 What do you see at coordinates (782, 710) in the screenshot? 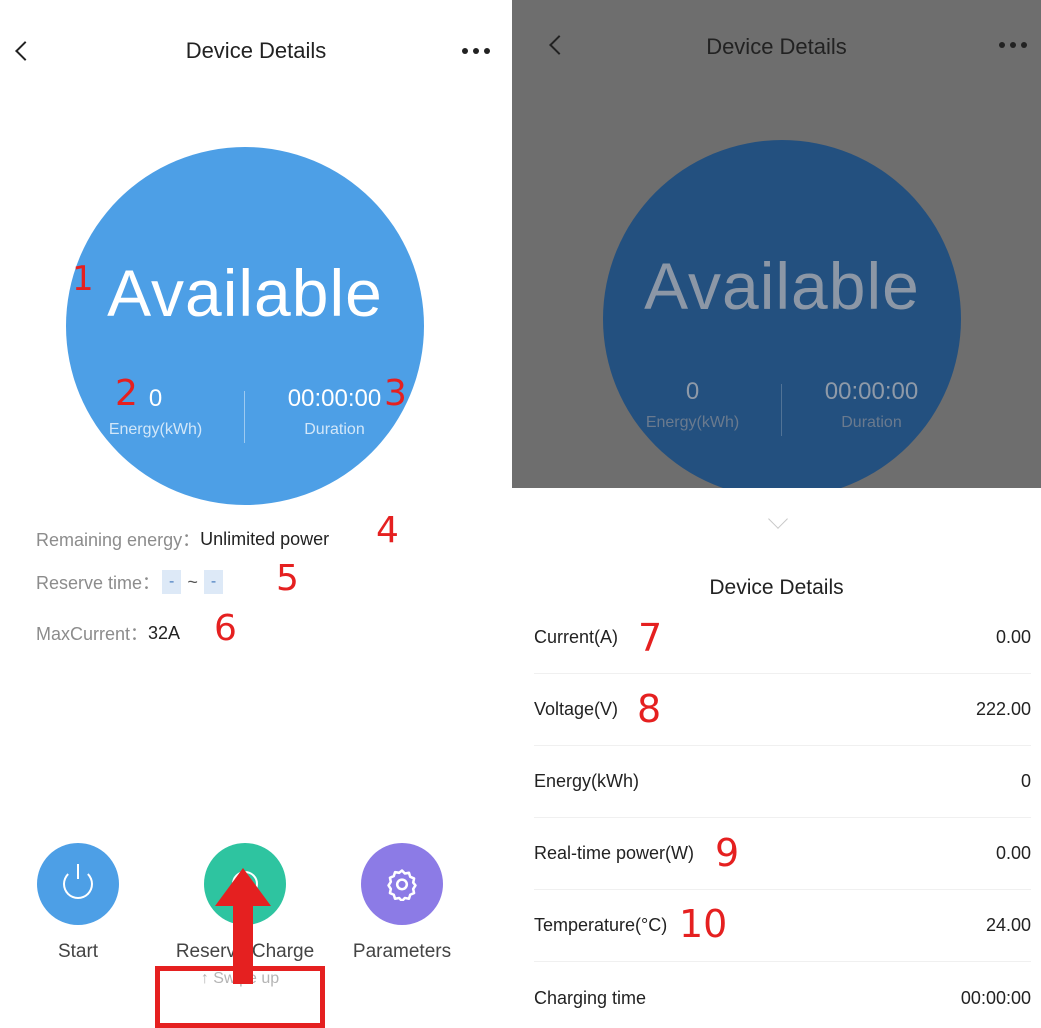
I see `detail-row-voltage: Voltage(V) 222.00` at bounding box center [782, 710].